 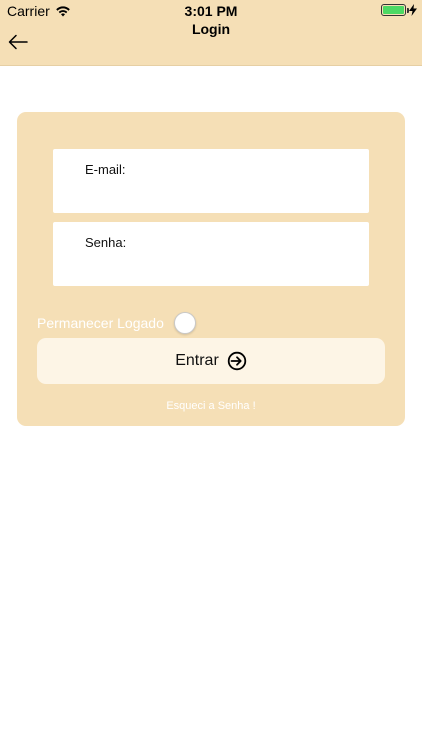 What do you see at coordinates (106, 242) in the screenshot?
I see `password-label: Senha:` at bounding box center [106, 242].